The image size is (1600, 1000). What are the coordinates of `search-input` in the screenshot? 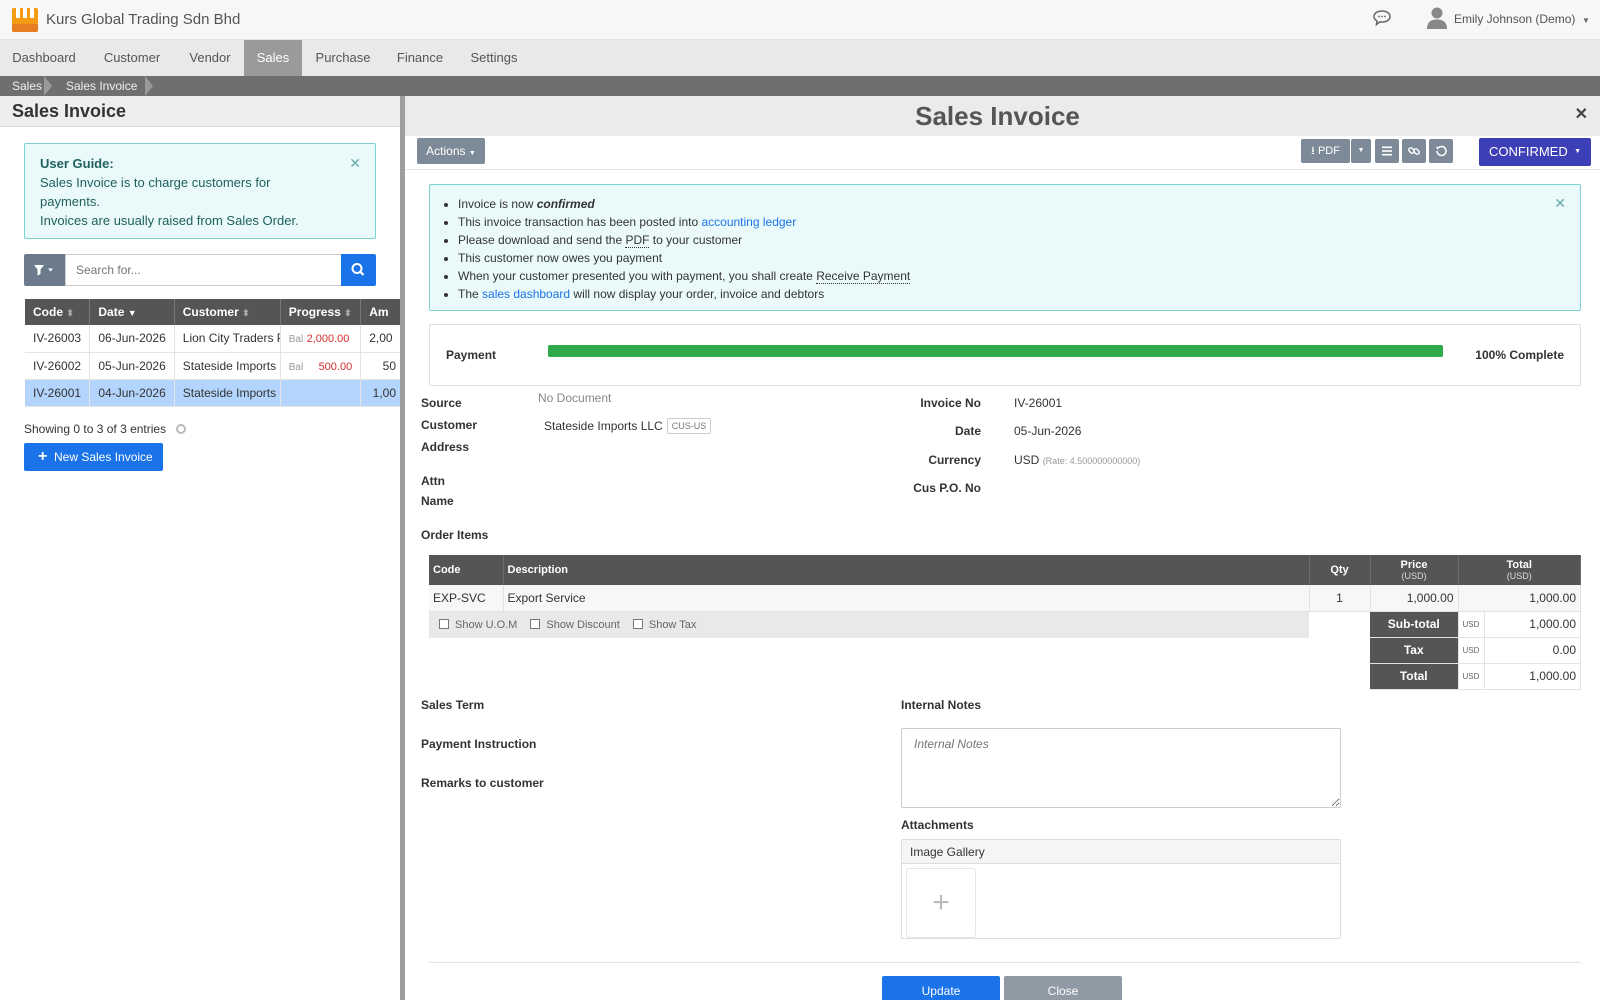 It's located at (203, 270).